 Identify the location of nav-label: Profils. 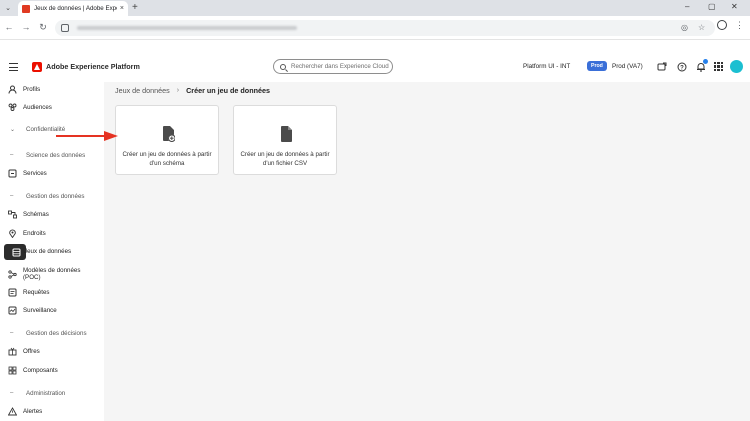
(32, 89).